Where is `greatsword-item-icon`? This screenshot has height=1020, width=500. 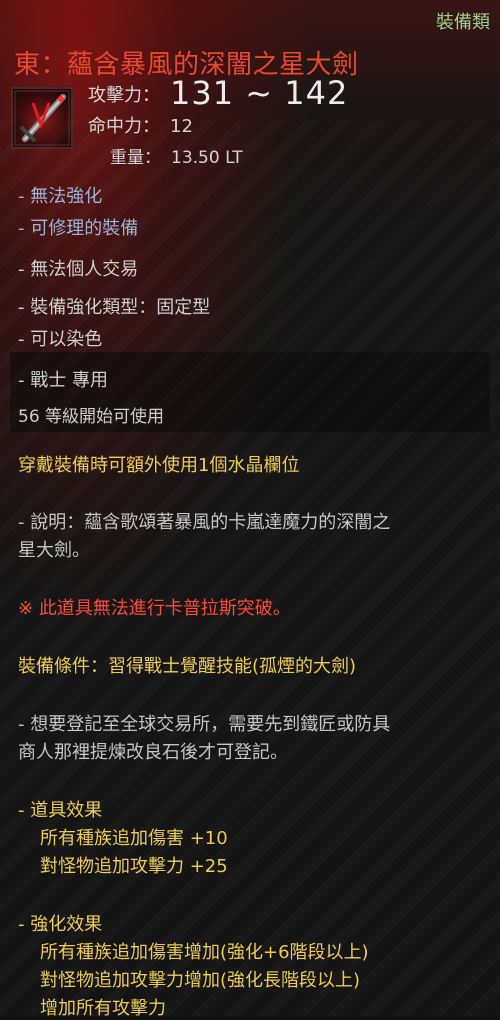 greatsword-item-icon is located at coordinates (42, 118).